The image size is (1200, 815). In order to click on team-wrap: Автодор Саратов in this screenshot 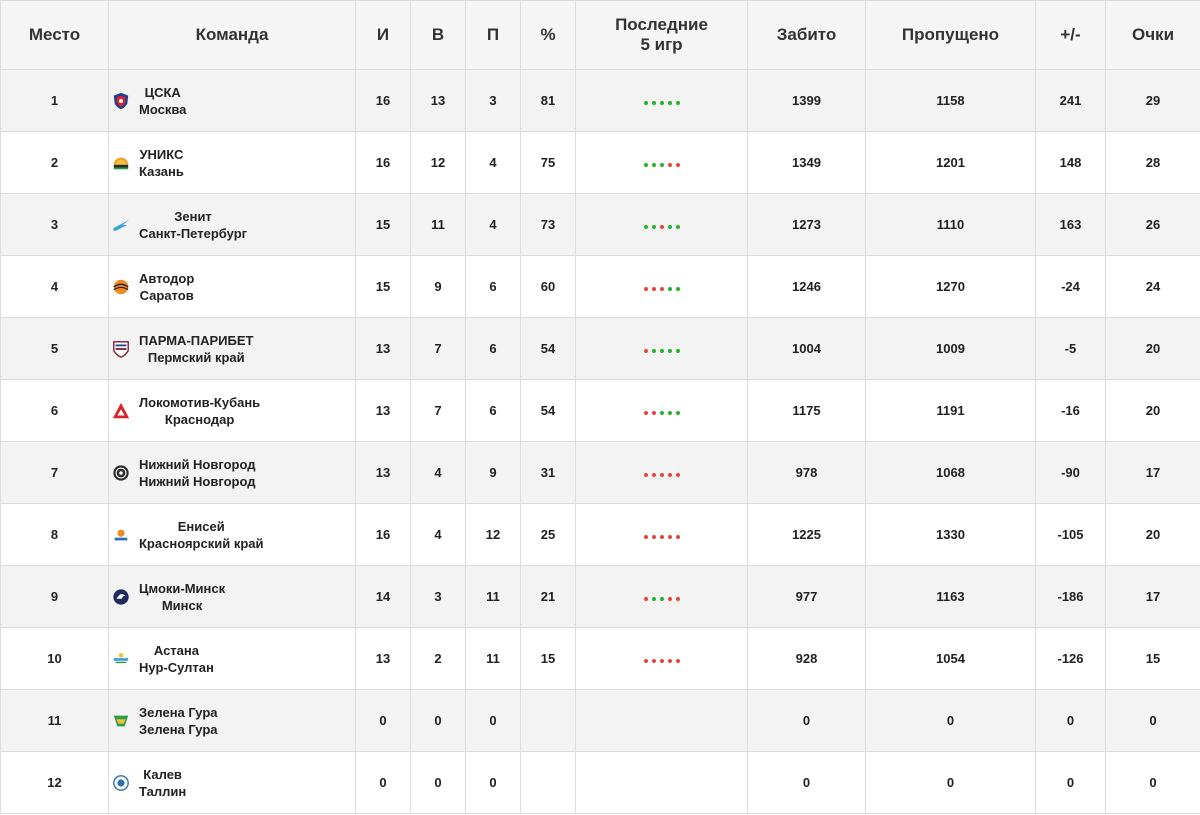, I will do `click(232, 287)`.